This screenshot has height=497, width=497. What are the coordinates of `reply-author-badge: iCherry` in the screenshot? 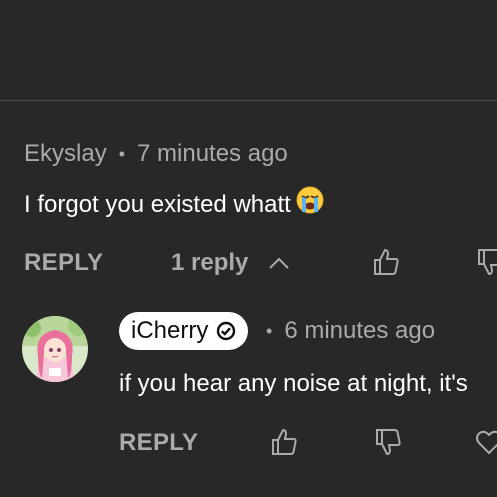 It's located at (184, 331).